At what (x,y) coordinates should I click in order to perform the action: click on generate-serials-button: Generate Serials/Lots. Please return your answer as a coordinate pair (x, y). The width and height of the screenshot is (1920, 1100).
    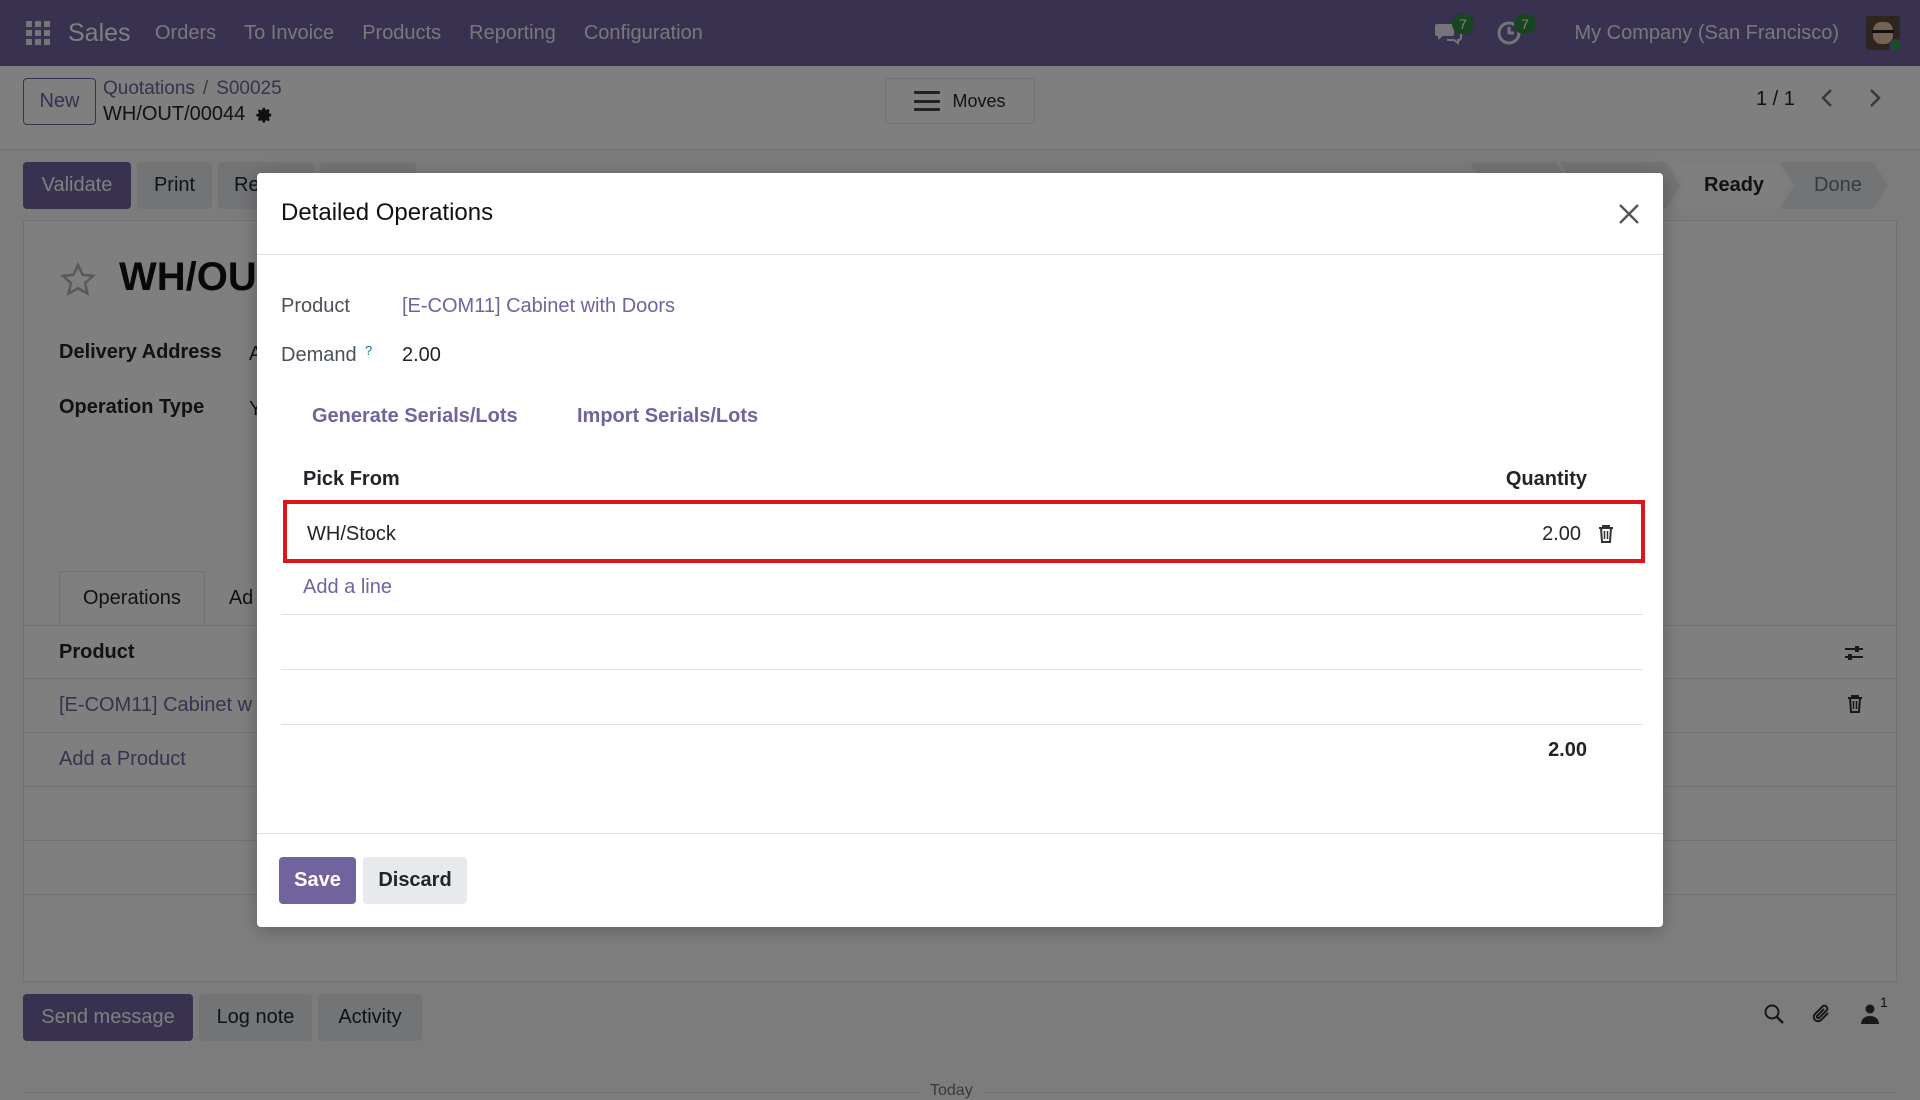
    Looking at the image, I should click on (415, 416).